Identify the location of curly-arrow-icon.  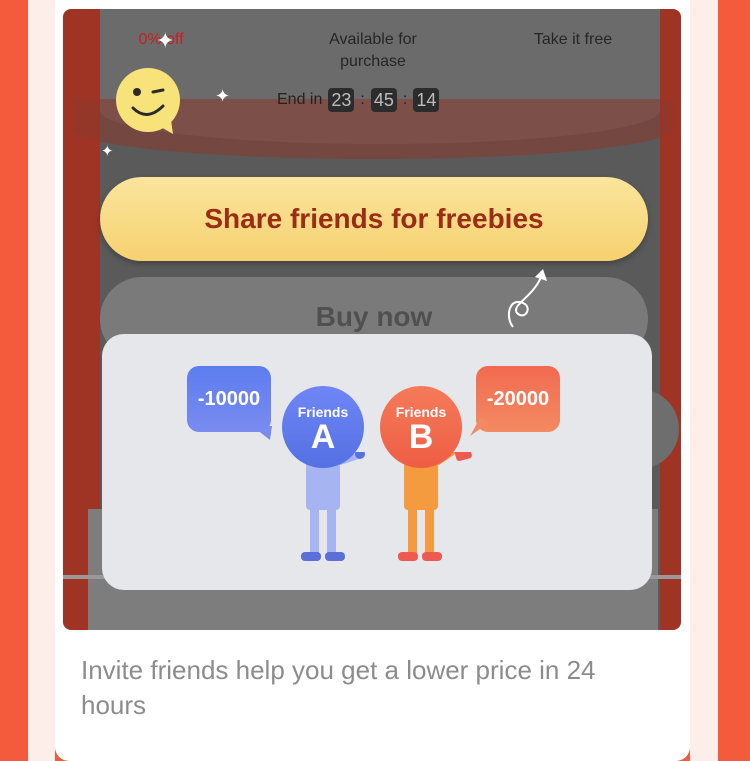
(527, 298).